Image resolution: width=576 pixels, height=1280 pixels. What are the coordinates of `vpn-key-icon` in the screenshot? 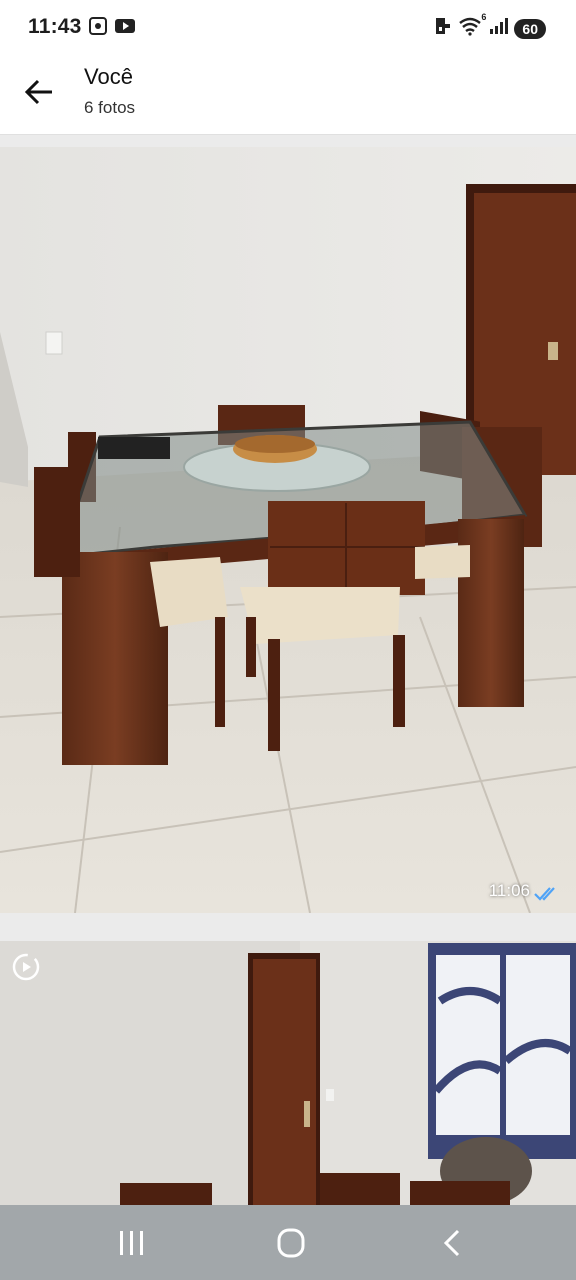 It's located at (443, 28).